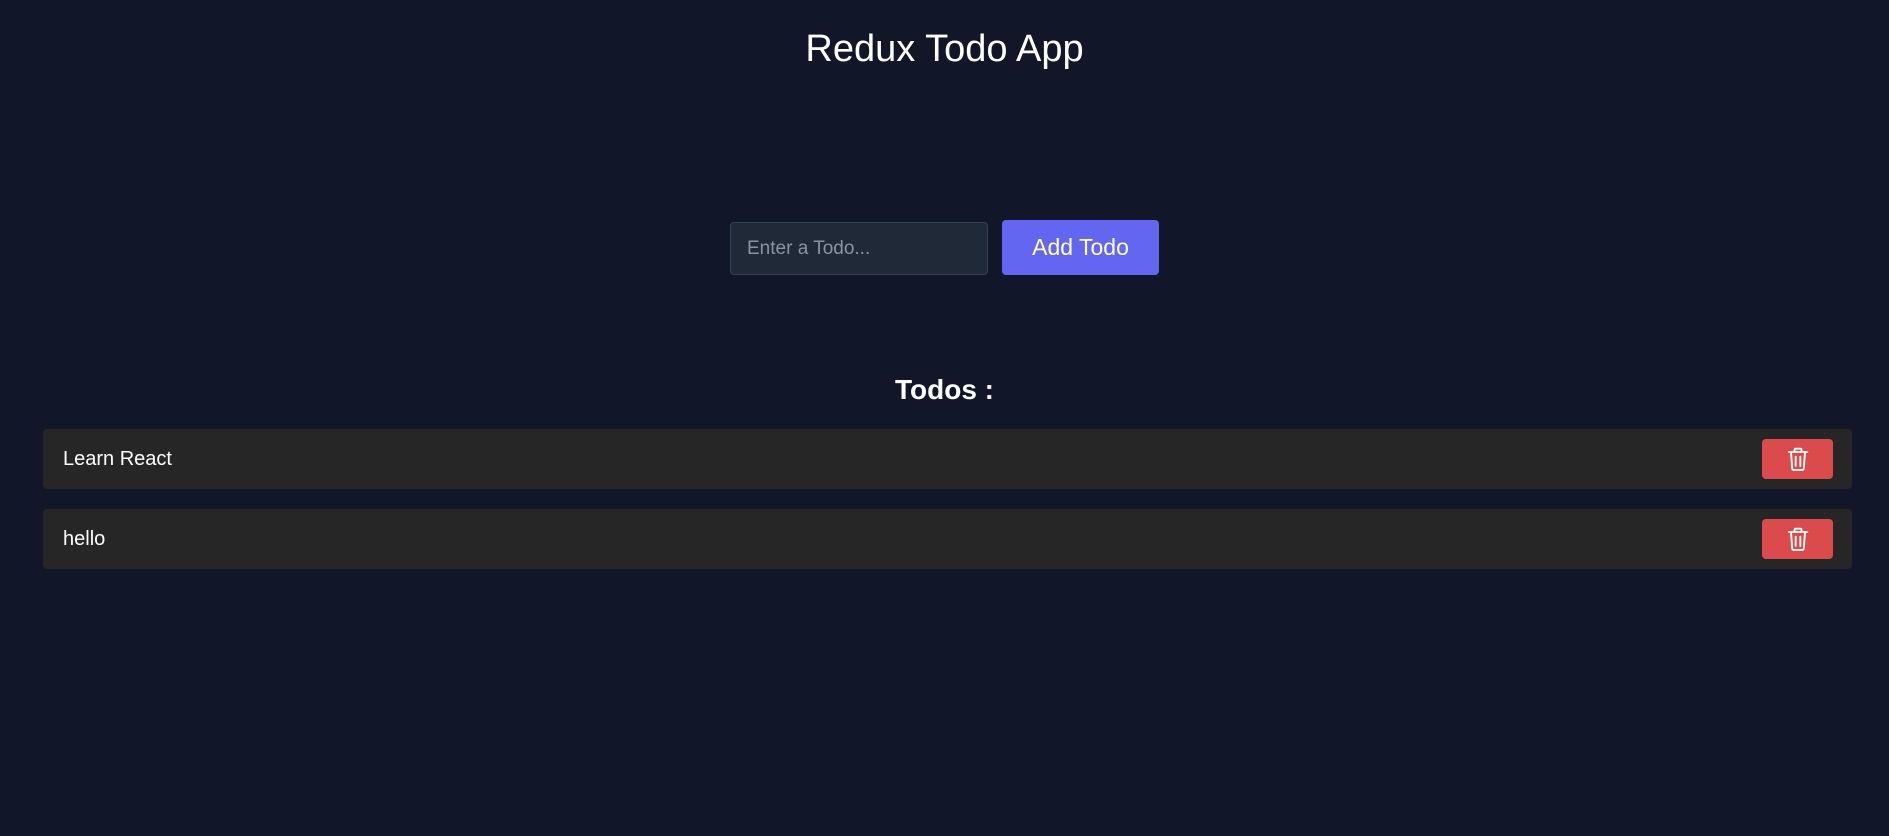  I want to click on todo-input, so click(859, 248).